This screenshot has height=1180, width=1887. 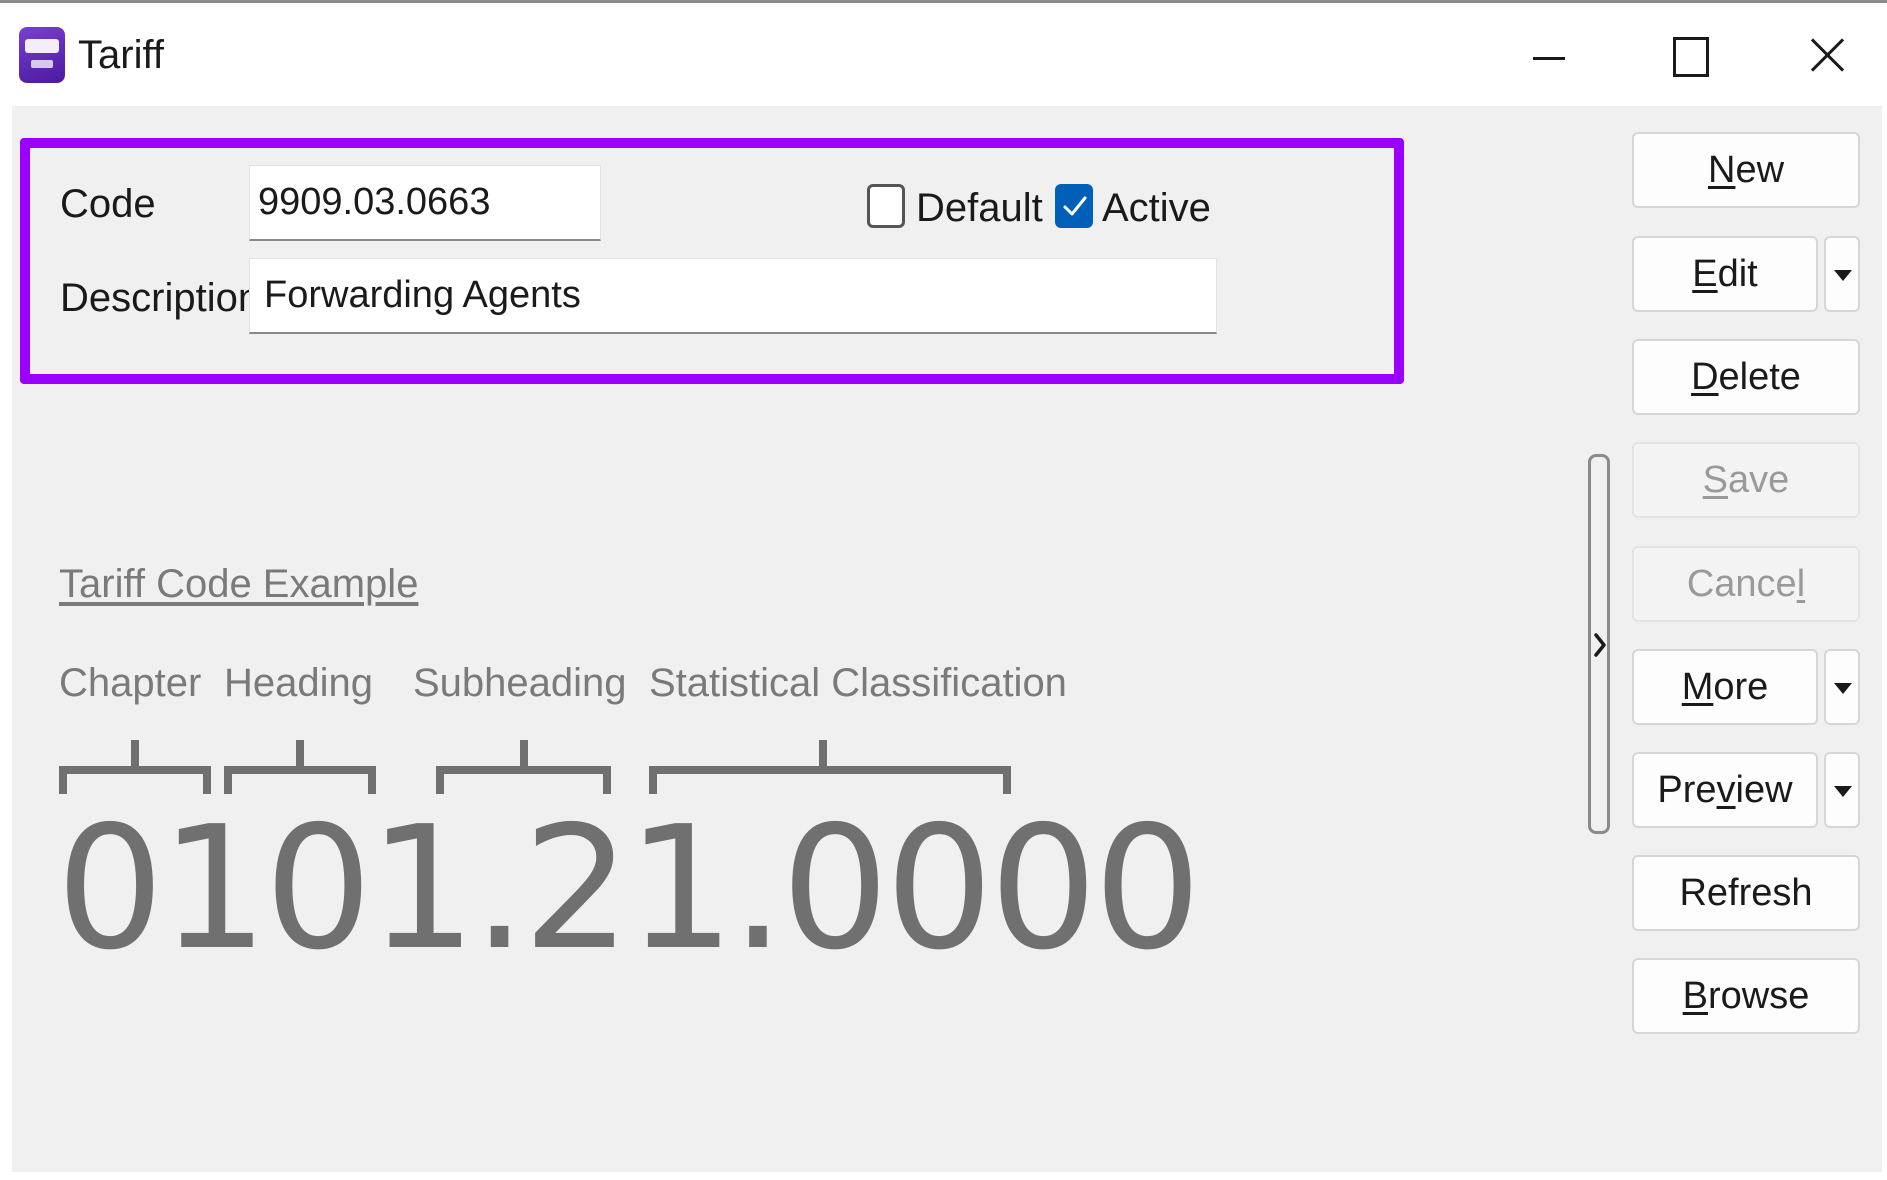 What do you see at coordinates (520, 683) in the screenshot?
I see `subheading-label: Subheading` at bounding box center [520, 683].